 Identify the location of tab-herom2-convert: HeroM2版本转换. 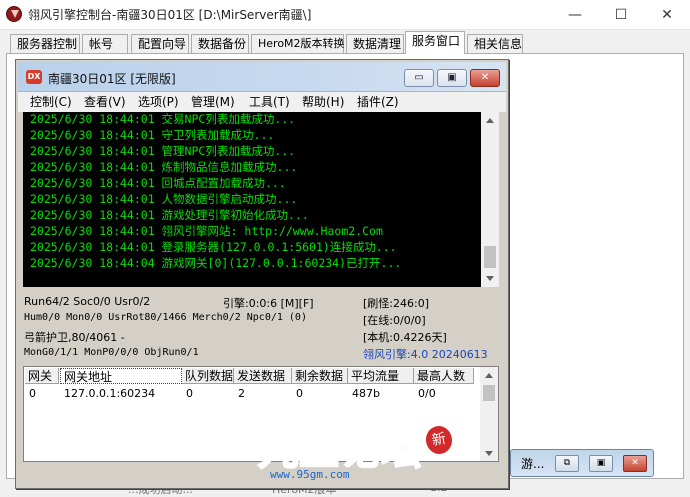
(298, 44).